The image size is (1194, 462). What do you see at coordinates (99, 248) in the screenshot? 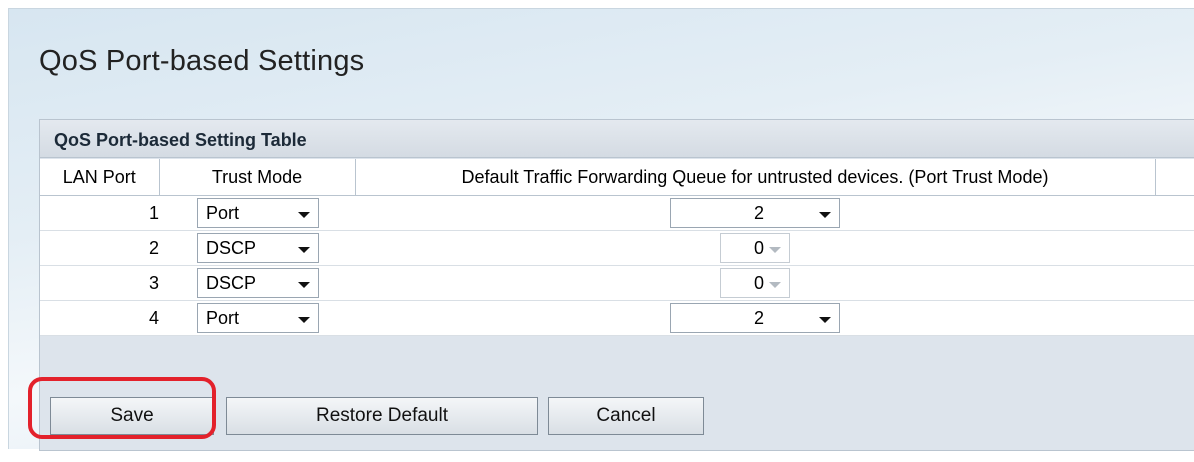
I see `lan-port-number: 2` at bounding box center [99, 248].